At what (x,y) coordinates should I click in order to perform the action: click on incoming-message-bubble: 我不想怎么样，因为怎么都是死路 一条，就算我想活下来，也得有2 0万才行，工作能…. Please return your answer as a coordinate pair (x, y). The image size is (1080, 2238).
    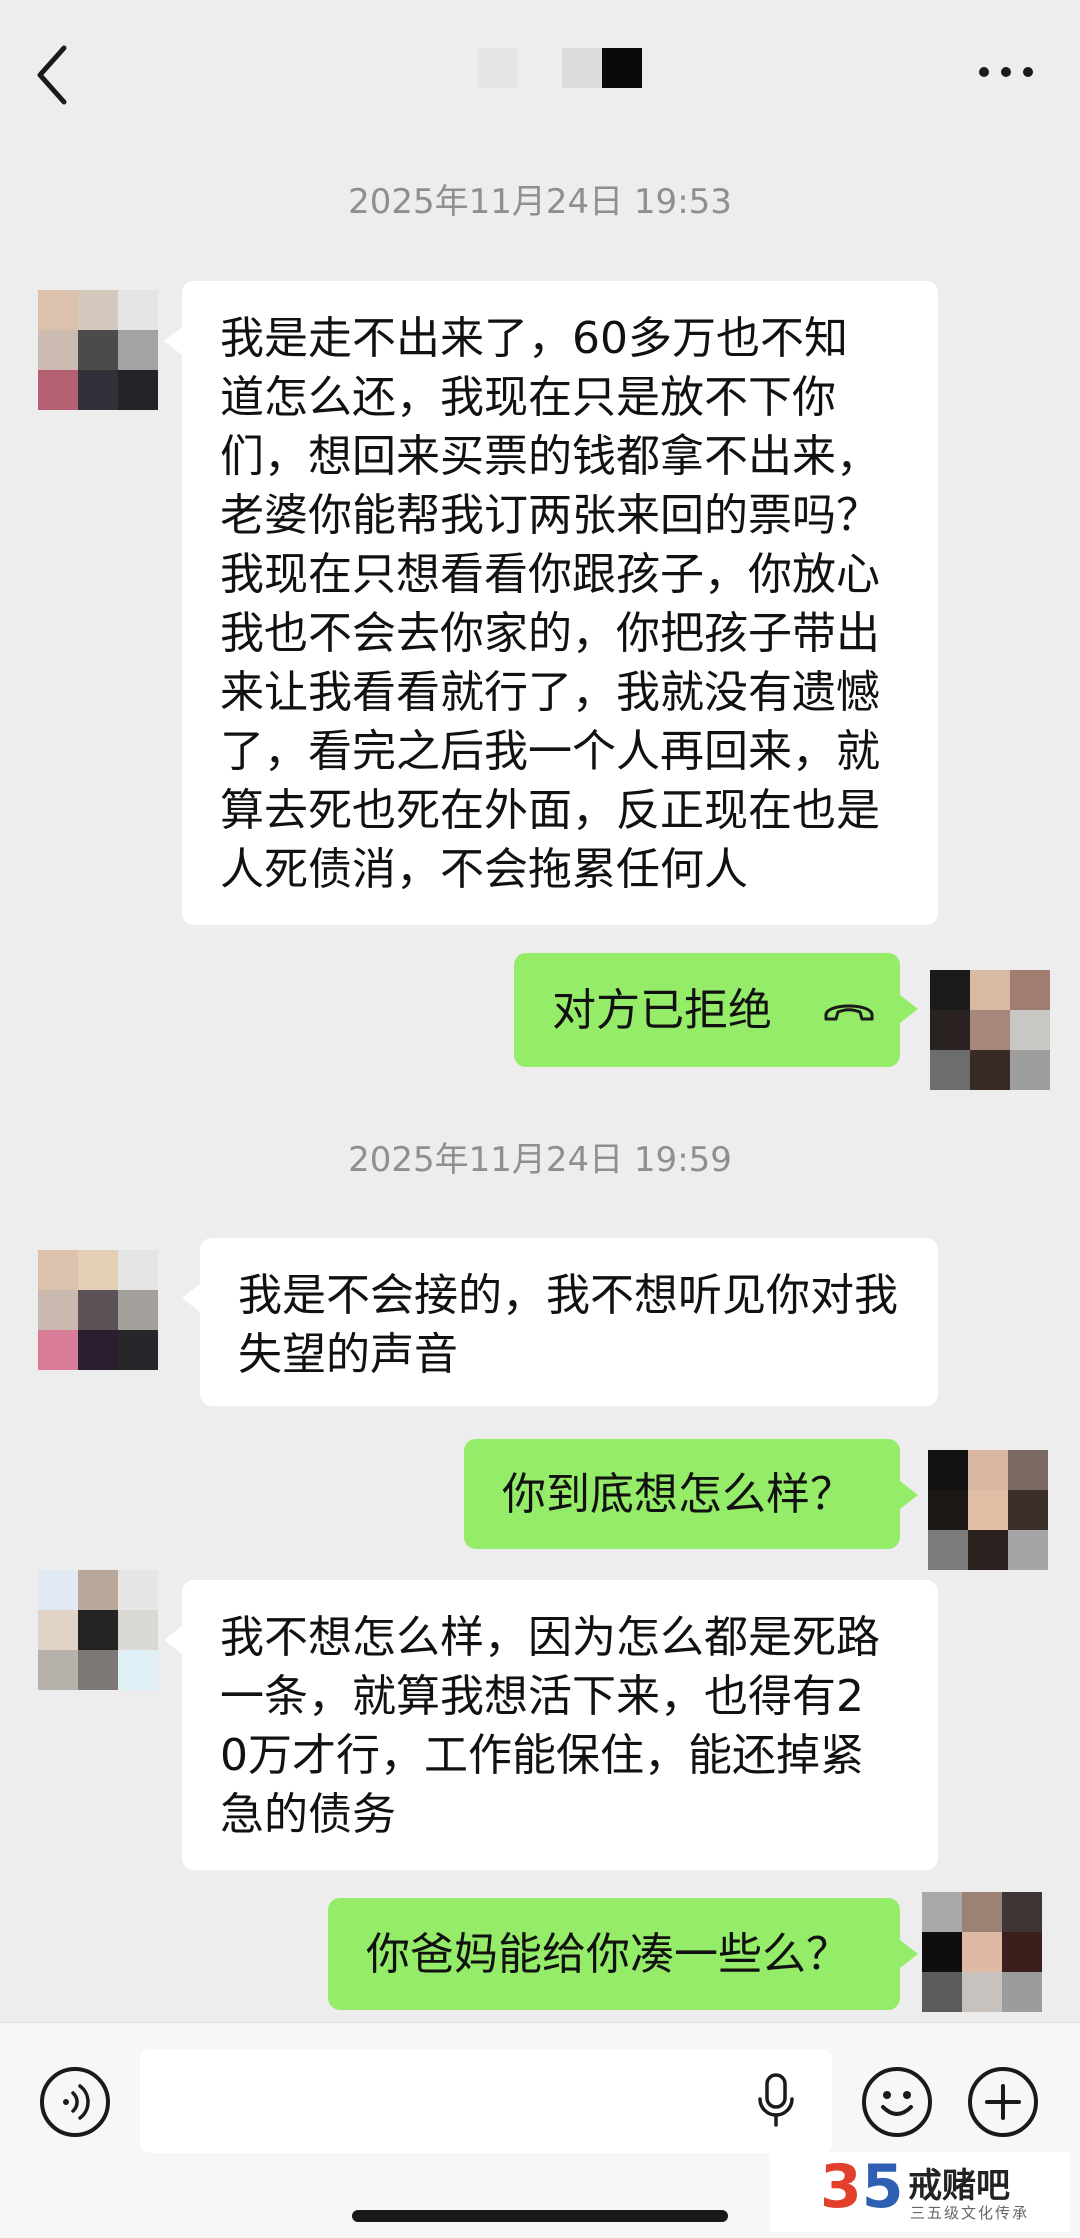
    Looking at the image, I should click on (551, 1725).